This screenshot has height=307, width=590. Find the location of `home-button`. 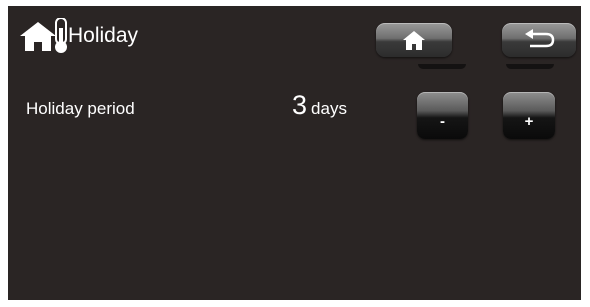

home-button is located at coordinates (414, 40).